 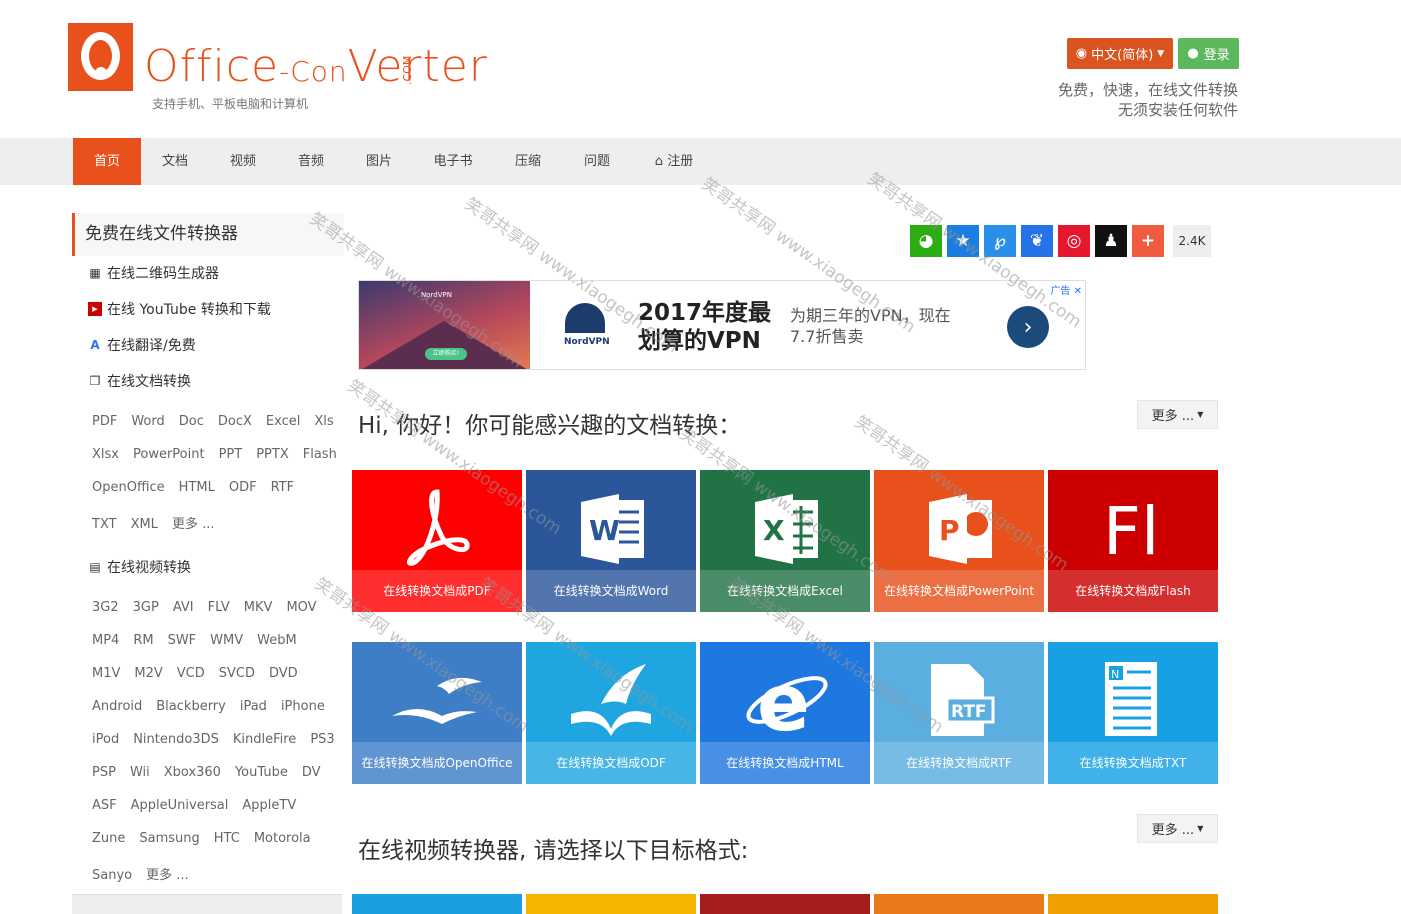 What do you see at coordinates (301, 607) in the screenshot?
I see `format-link: MOV` at bounding box center [301, 607].